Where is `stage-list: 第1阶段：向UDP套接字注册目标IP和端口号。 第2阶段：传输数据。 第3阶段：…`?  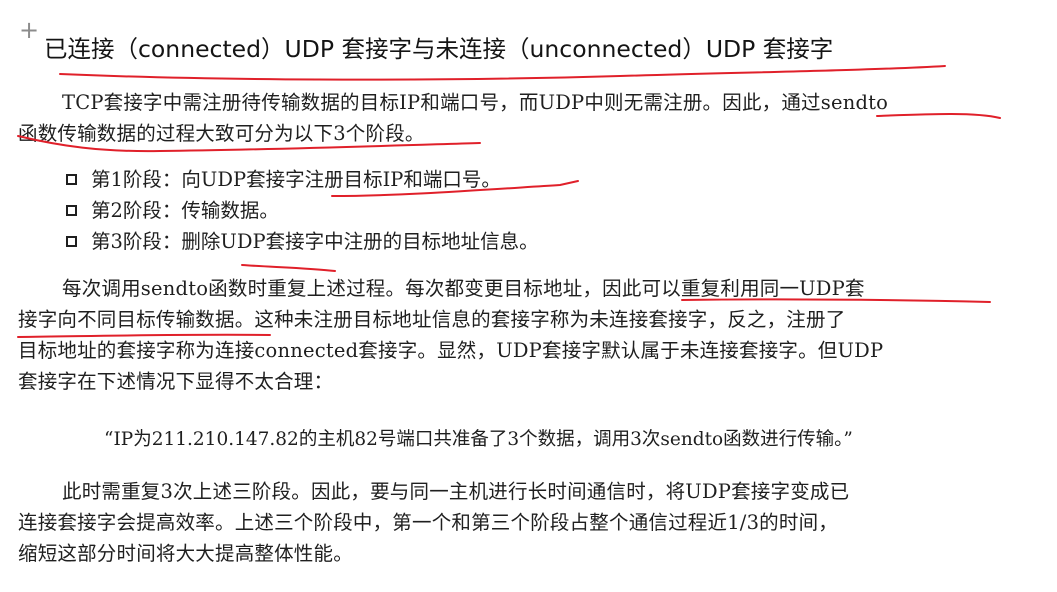 stage-list: 第1阶段：向UDP套接字注册目标IP和端口号。 第2阶段：传输数据。 第3阶段：… is located at coordinates (302, 210).